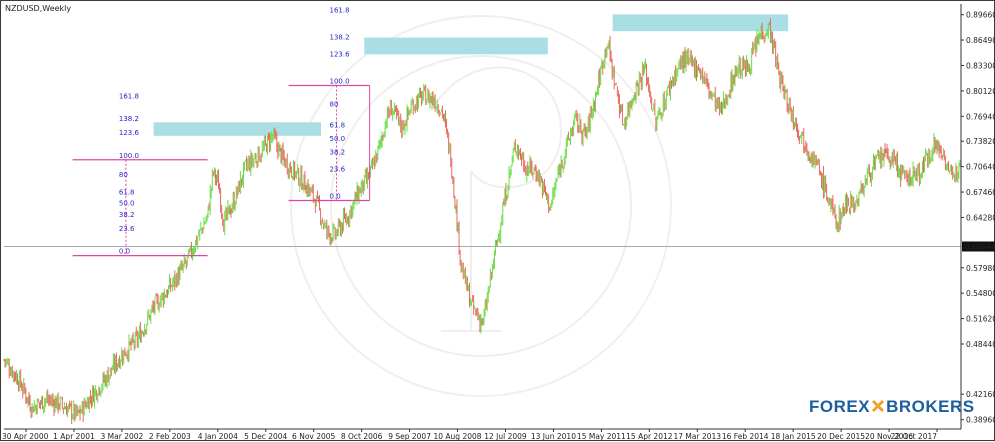 This screenshot has height=442, width=995. Describe the element at coordinates (980, 247) in the screenshot. I see `current-price-label: 0.60644` at that location.